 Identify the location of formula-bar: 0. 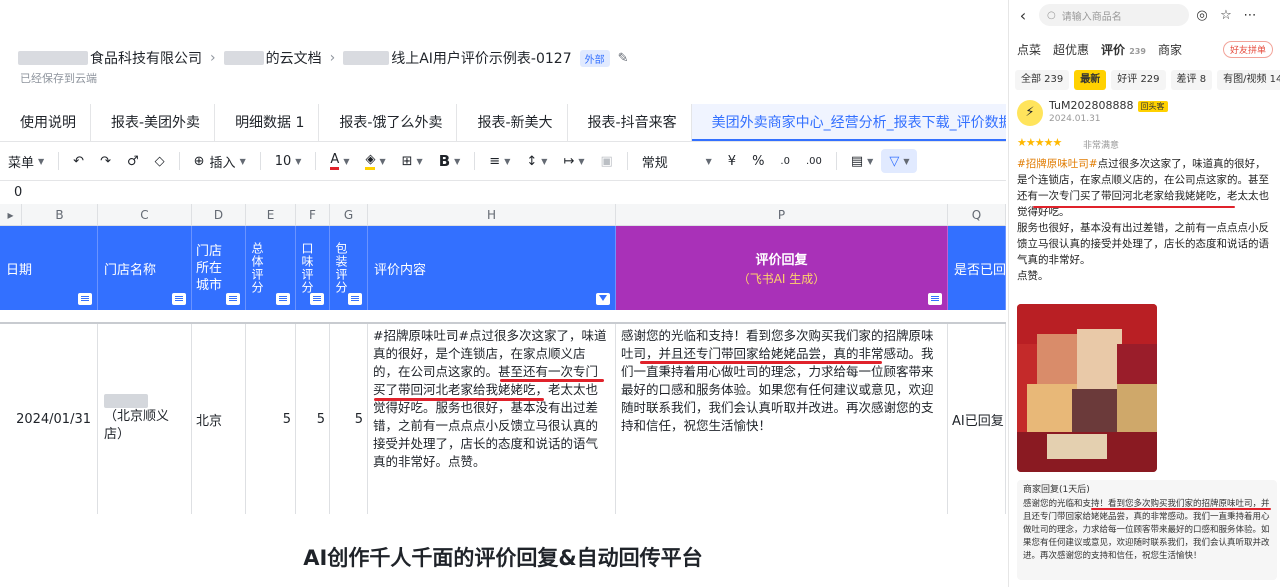
(503, 192).